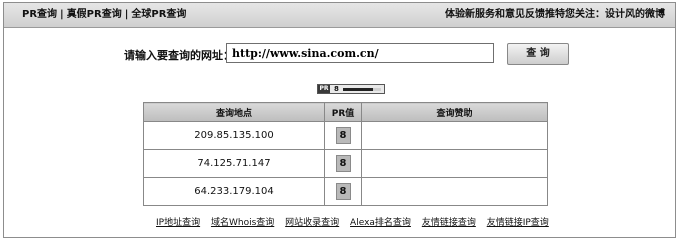  What do you see at coordinates (343, 112) in the screenshot?
I see `header-pr-value: PR值` at bounding box center [343, 112].